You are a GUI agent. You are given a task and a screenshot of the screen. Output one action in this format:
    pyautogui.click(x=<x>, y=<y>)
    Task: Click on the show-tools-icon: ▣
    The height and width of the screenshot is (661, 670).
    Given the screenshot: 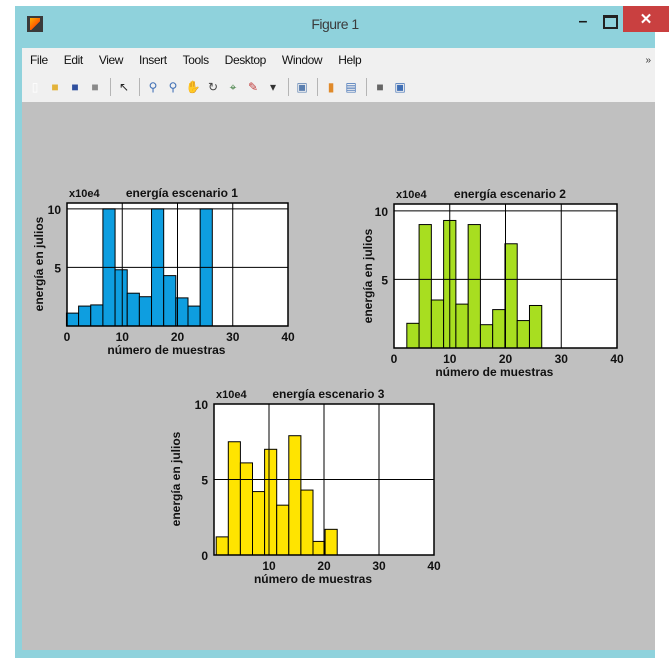 What is the action you would take?
    pyautogui.click(x=400, y=87)
    